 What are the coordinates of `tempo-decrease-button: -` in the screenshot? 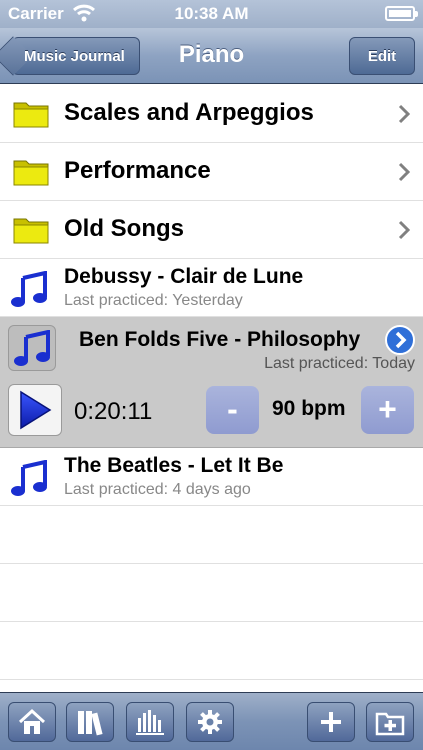 It's located at (232, 410).